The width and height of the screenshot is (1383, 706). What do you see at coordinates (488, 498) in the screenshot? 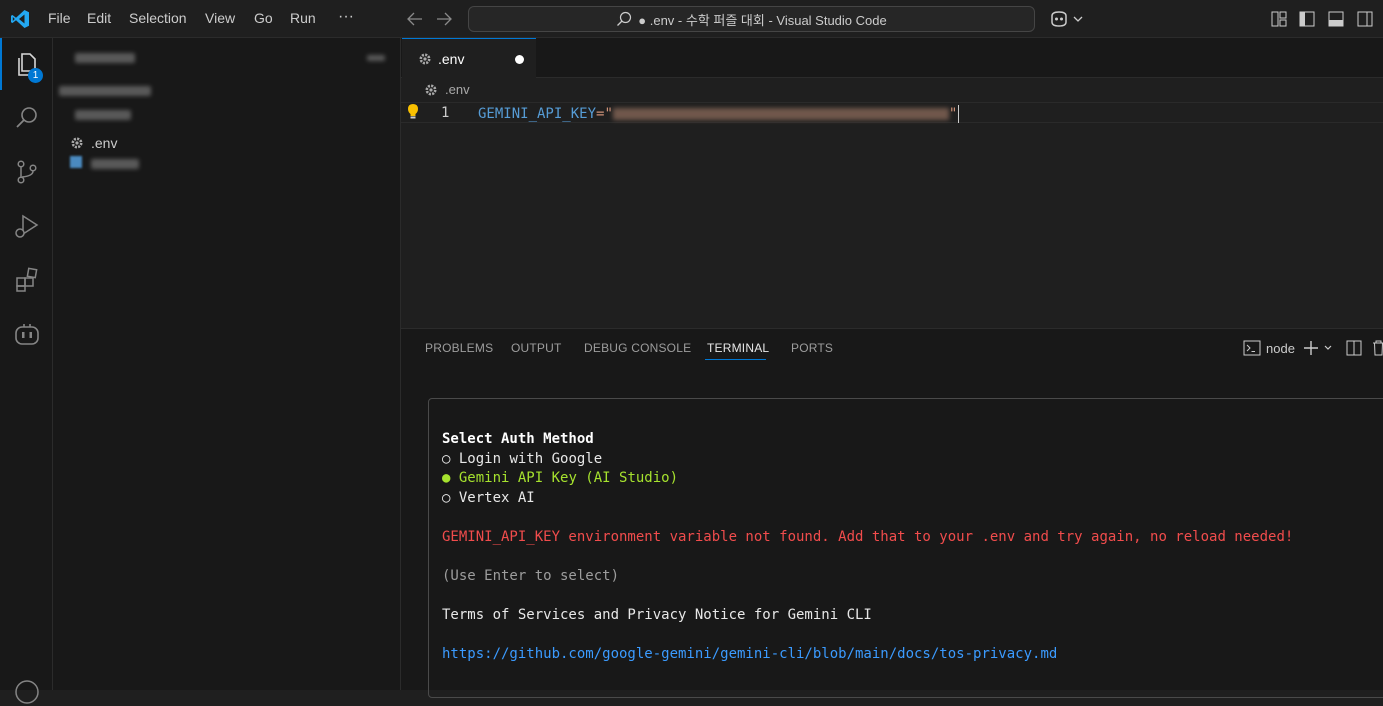
I see `option-vertex-ai: ○ Vertex AI` at bounding box center [488, 498].